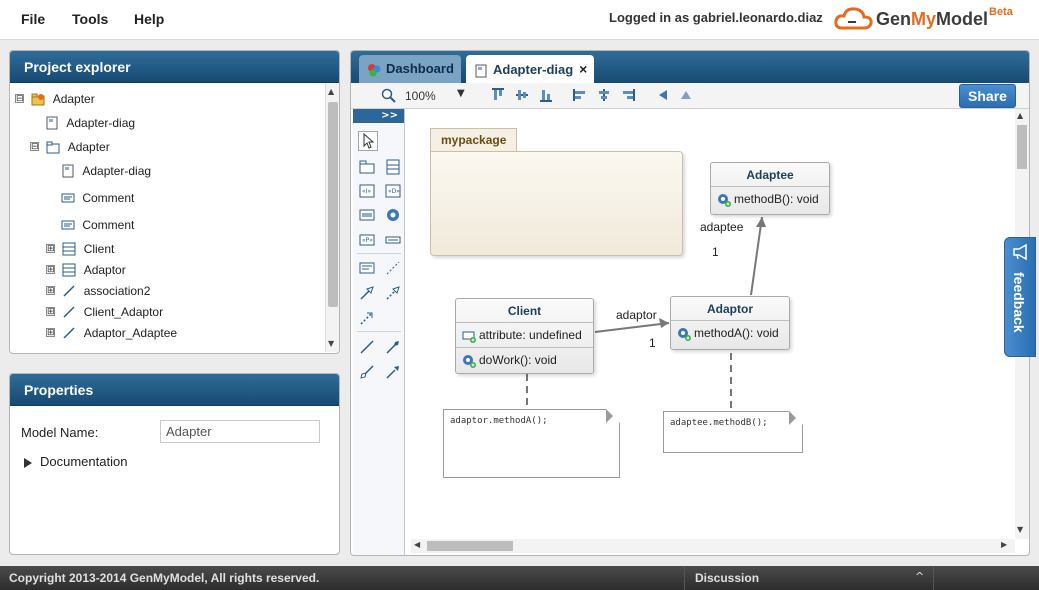 The image size is (1039, 590). What do you see at coordinates (461, 93) in the screenshot?
I see `zoom-dropdown-icon: ▼` at bounding box center [461, 93].